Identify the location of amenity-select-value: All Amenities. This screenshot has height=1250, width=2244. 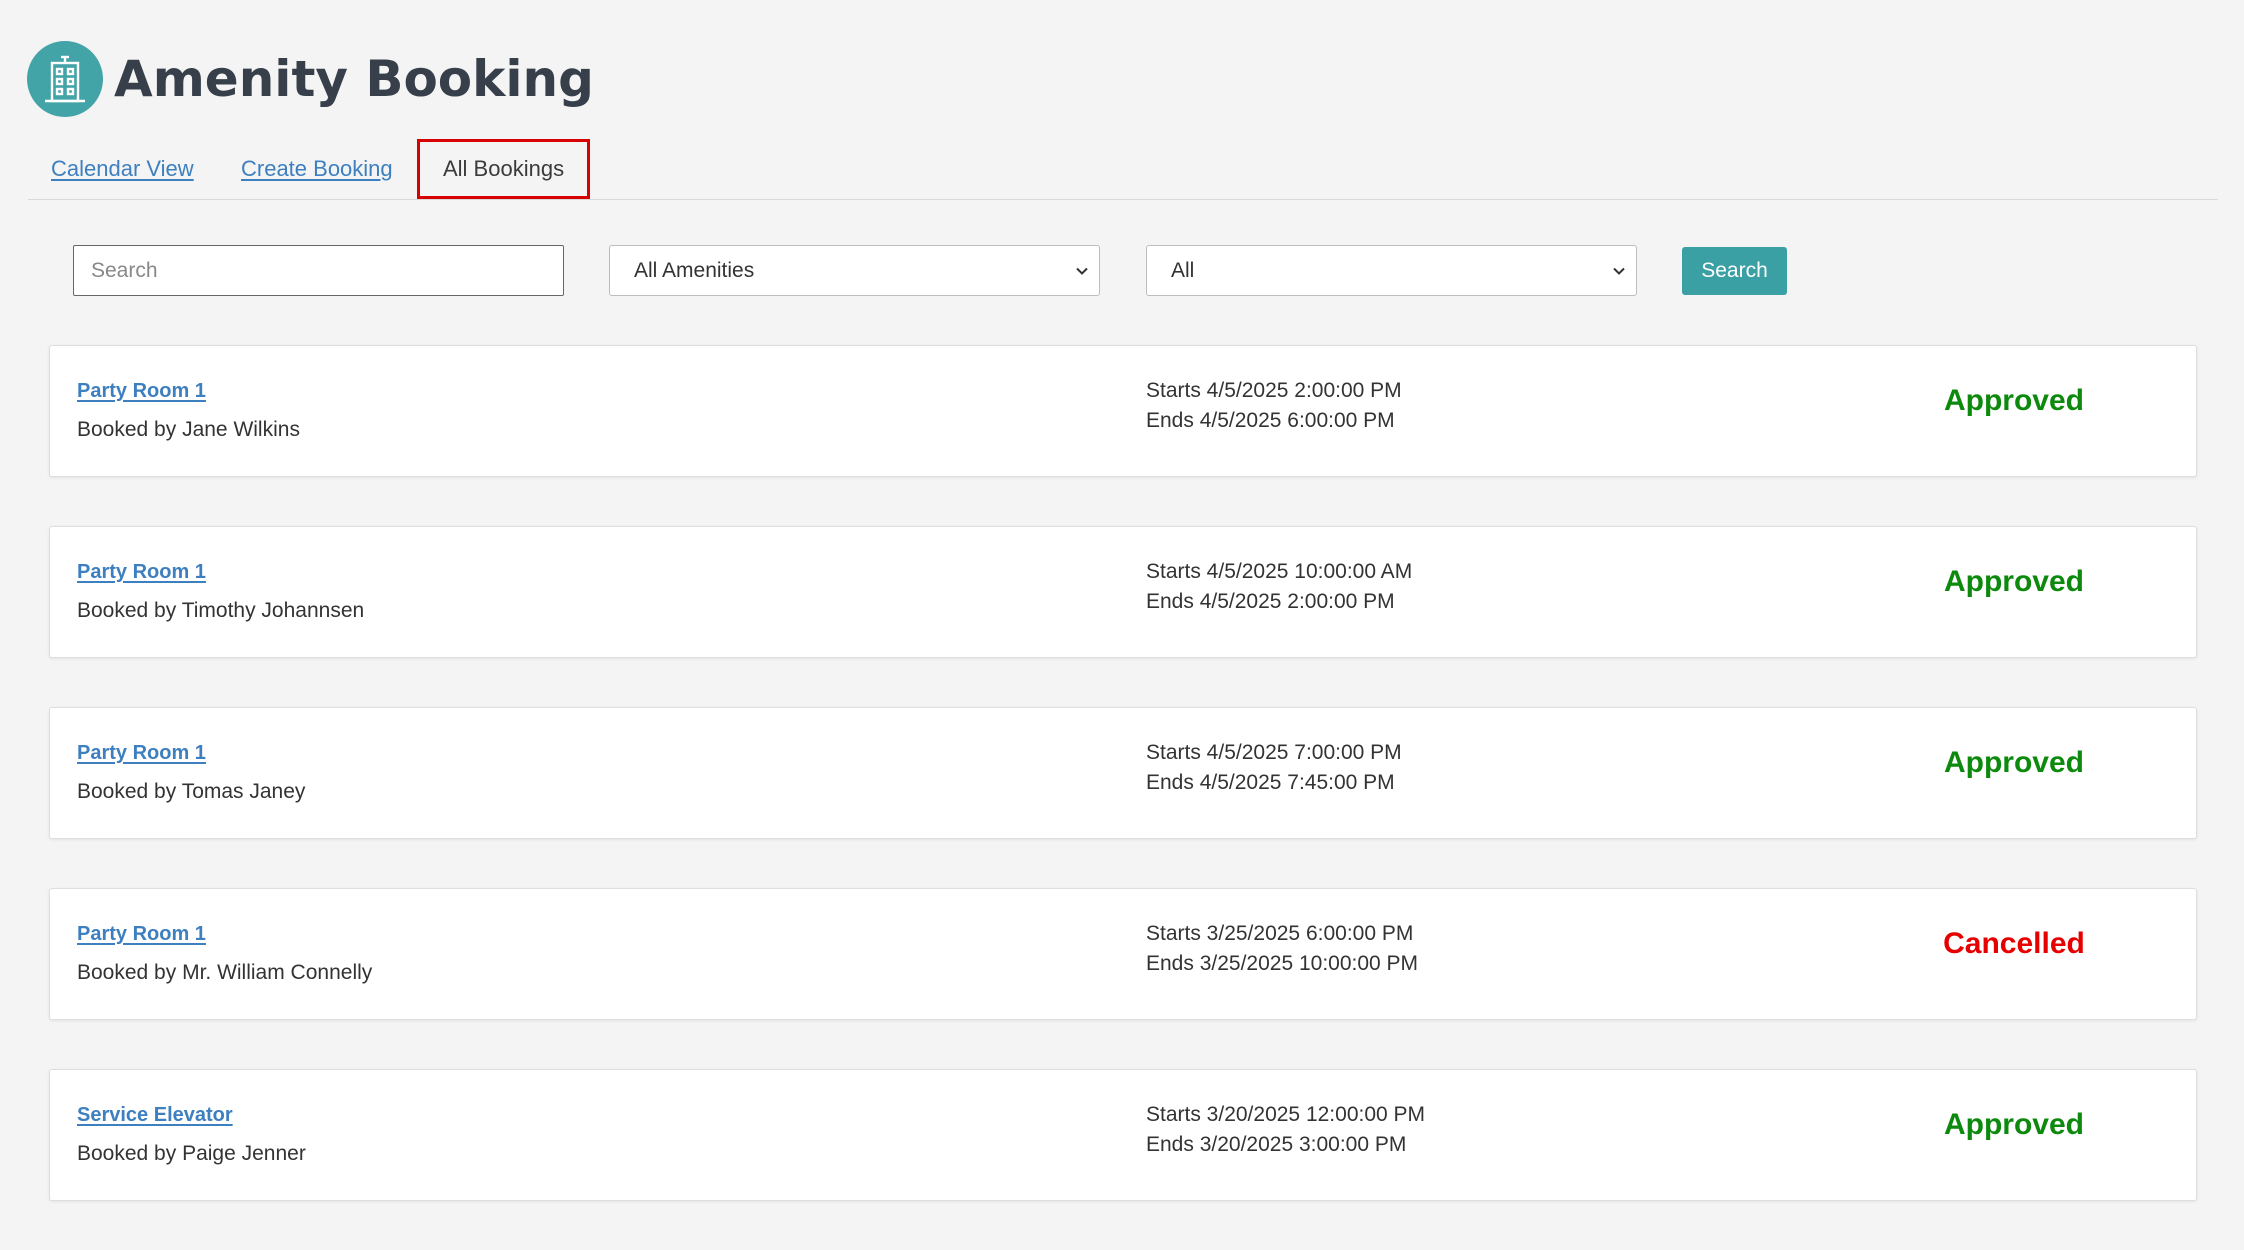
(694, 270).